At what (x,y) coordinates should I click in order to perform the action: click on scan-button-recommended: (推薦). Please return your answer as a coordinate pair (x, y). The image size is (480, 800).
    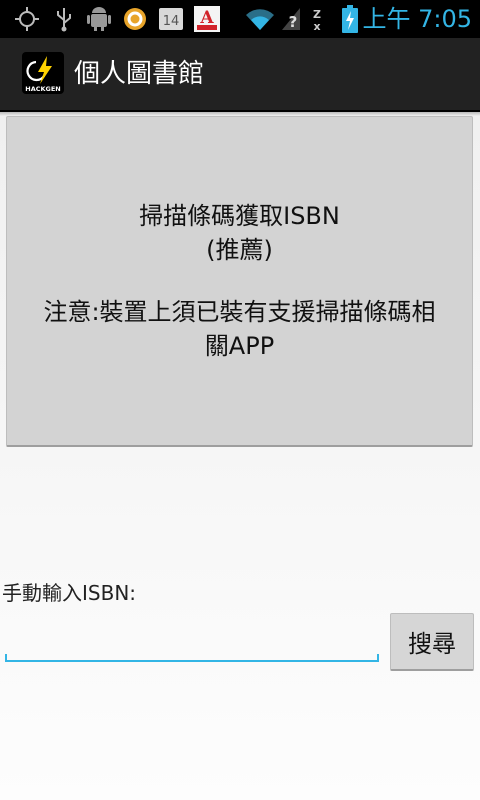
    Looking at the image, I should click on (239, 250).